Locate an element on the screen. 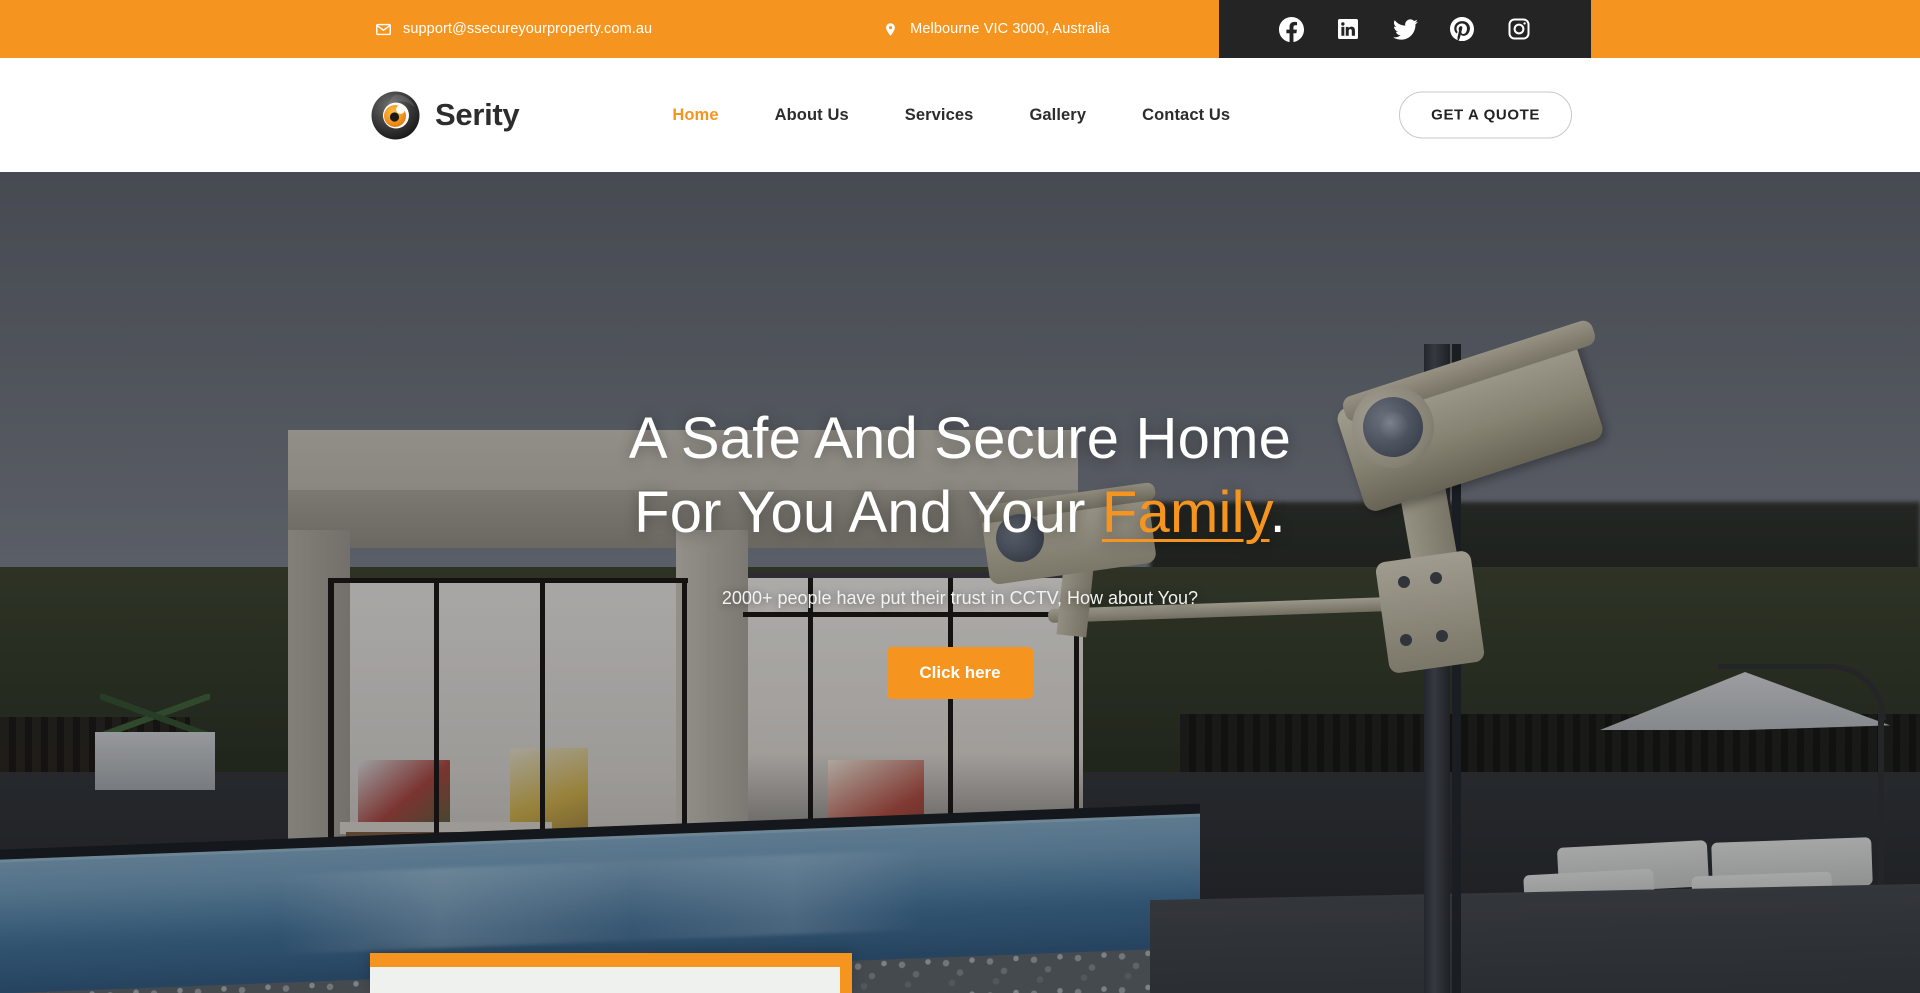 This screenshot has height=993, width=1920. below-fold-card is located at coordinates (611, 973).